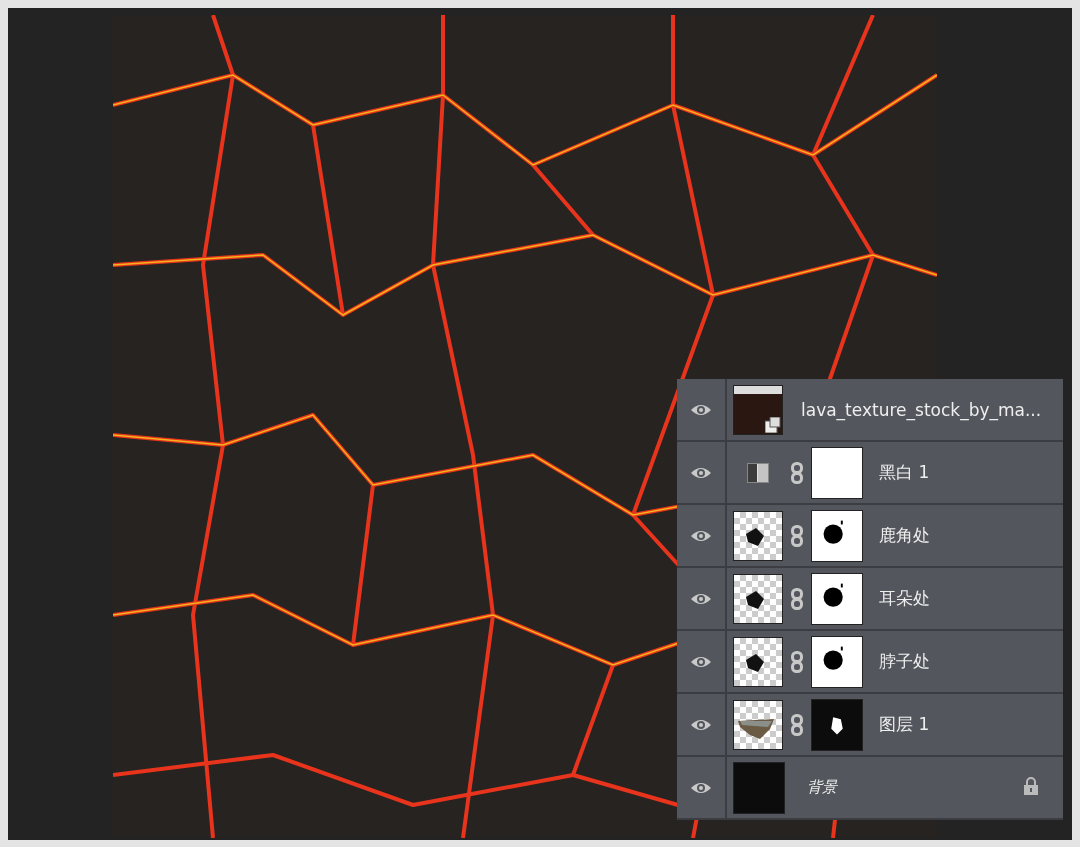 This screenshot has width=1080, height=847. I want to click on layer-name: 黑白 1, so click(904, 472).